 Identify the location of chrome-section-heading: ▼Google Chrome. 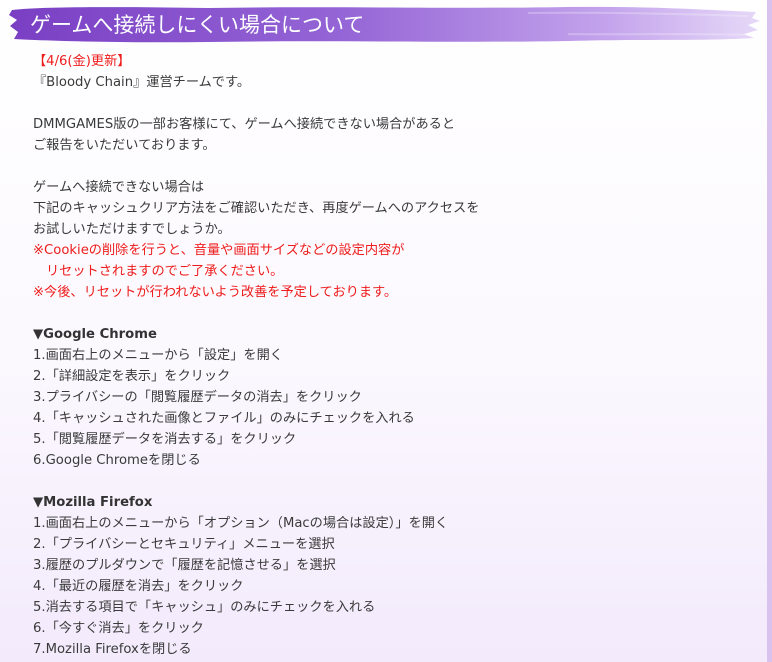
(95, 334).